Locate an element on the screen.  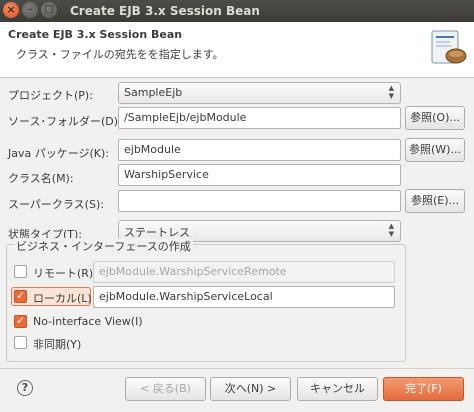
minimize-icon: – is located at coordinates (30, 9).